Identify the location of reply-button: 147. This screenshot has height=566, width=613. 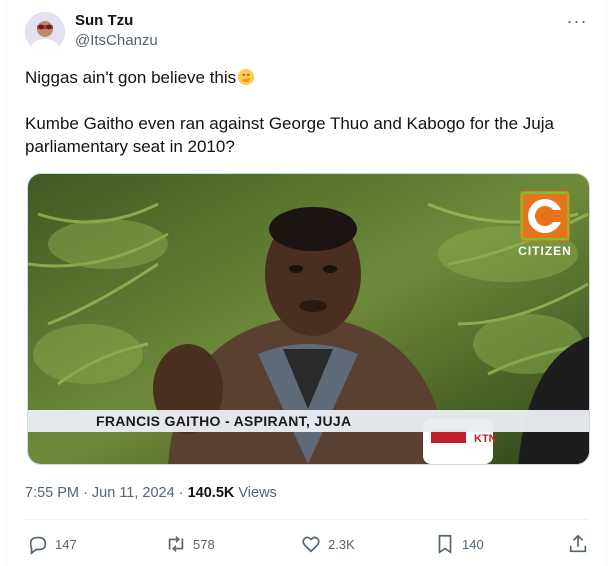
(52, 544).